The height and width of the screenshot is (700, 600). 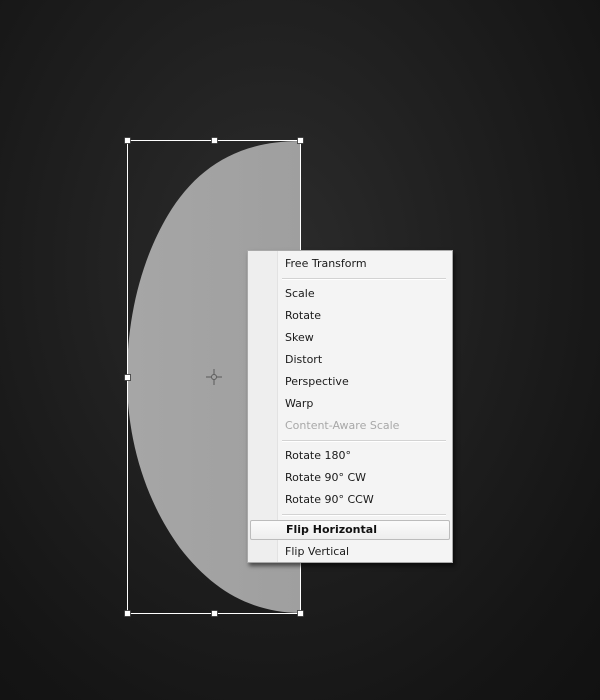 What do you see at coordinates (127, 613) in the screenshot?
I see `handle-bottom-left` at bounding box center [127, 613].